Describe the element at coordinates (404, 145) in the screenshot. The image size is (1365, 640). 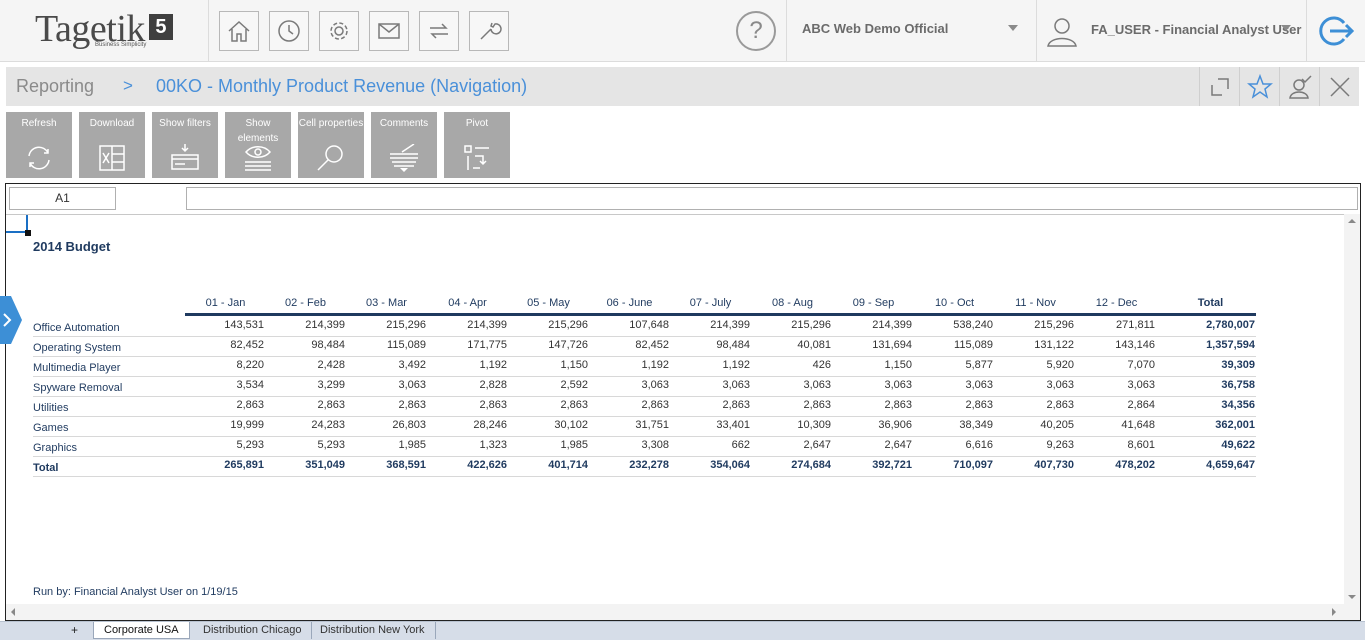
I see `comments-button: Comments` at that location.